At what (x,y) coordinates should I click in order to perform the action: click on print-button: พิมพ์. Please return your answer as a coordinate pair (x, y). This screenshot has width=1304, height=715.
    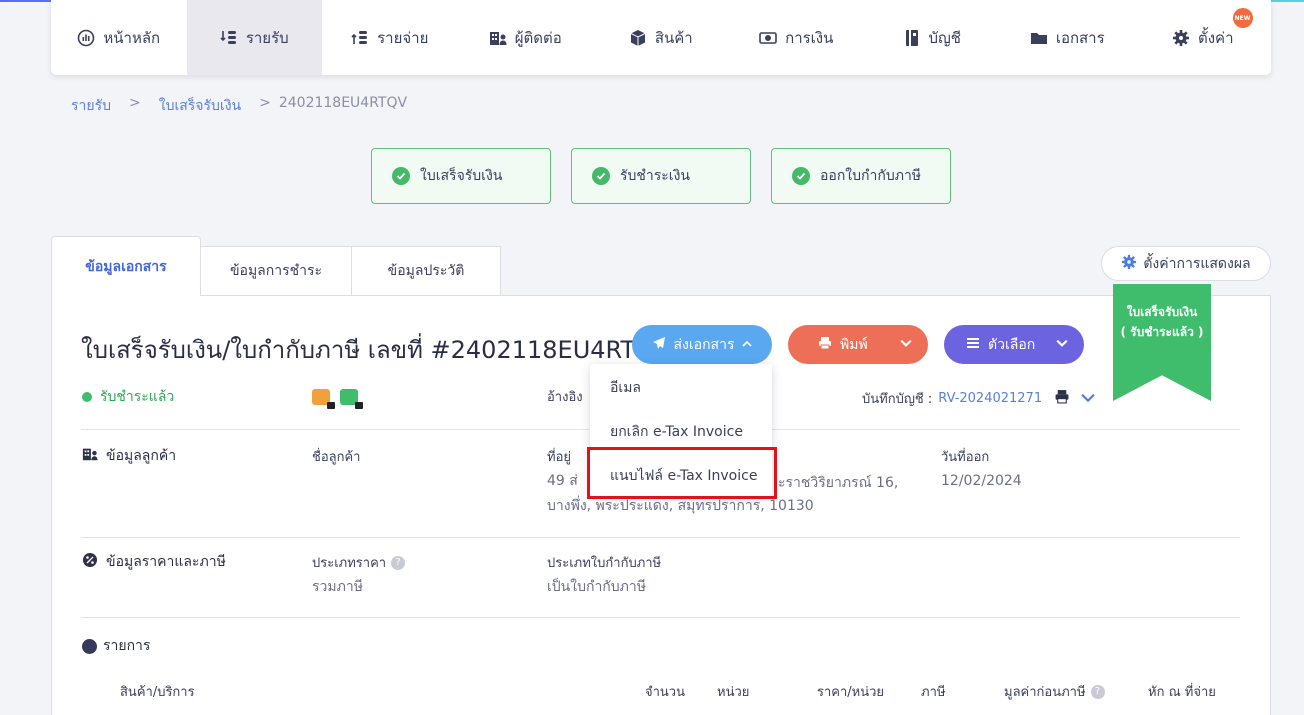
    Looking at the image, I should click on (858, 344).